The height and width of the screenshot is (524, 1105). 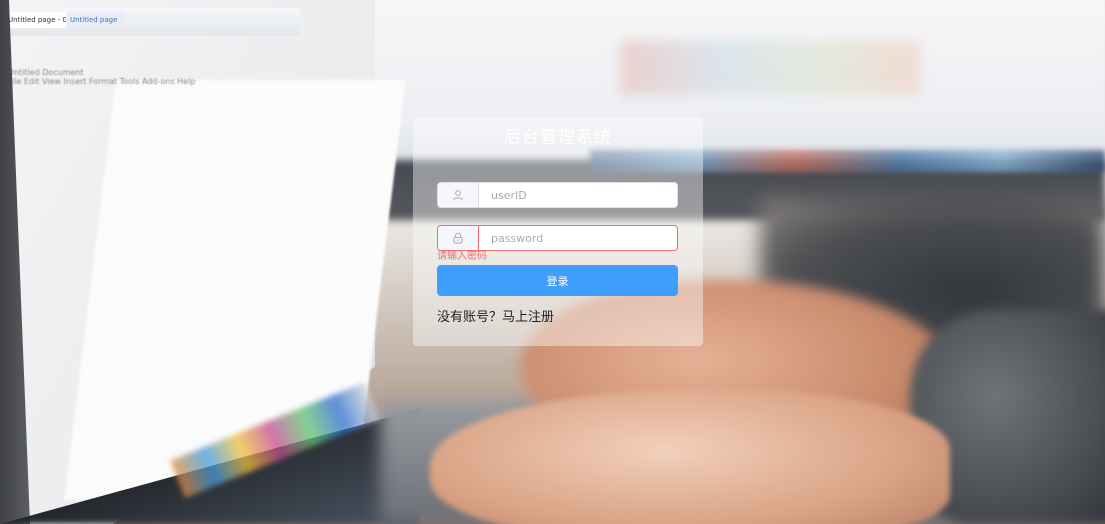 I want to click on background-laptop-tab: Untitled page, so click(x=96, y=20).